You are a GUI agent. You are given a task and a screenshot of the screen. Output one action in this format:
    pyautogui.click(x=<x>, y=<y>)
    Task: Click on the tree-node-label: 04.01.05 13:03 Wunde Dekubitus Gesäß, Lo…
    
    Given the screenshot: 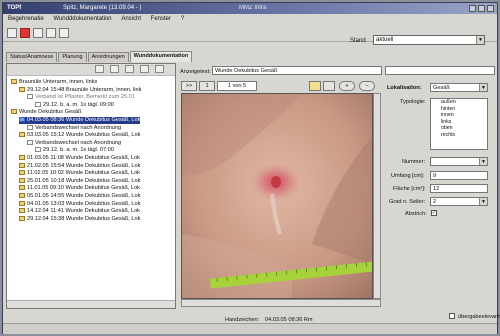 What is the action you would take?
    pyautogui.click(x=84, y=203)
    